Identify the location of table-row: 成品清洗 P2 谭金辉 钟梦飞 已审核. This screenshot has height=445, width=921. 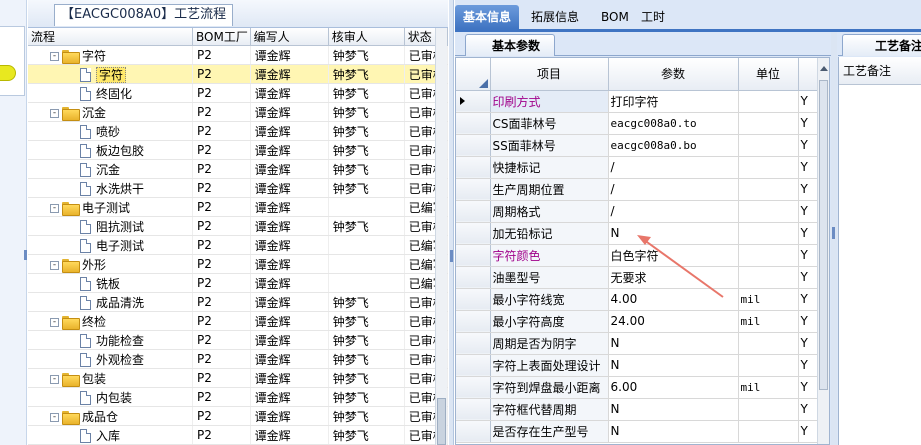
(238, 302).